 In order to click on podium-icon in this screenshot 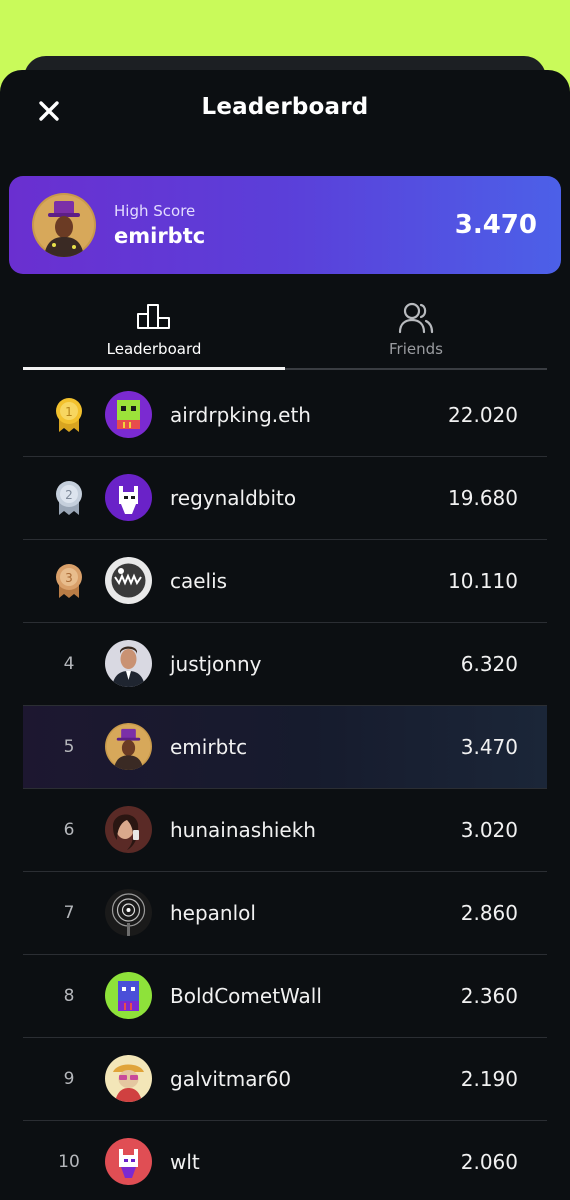, I will do `click(154, 317)`.